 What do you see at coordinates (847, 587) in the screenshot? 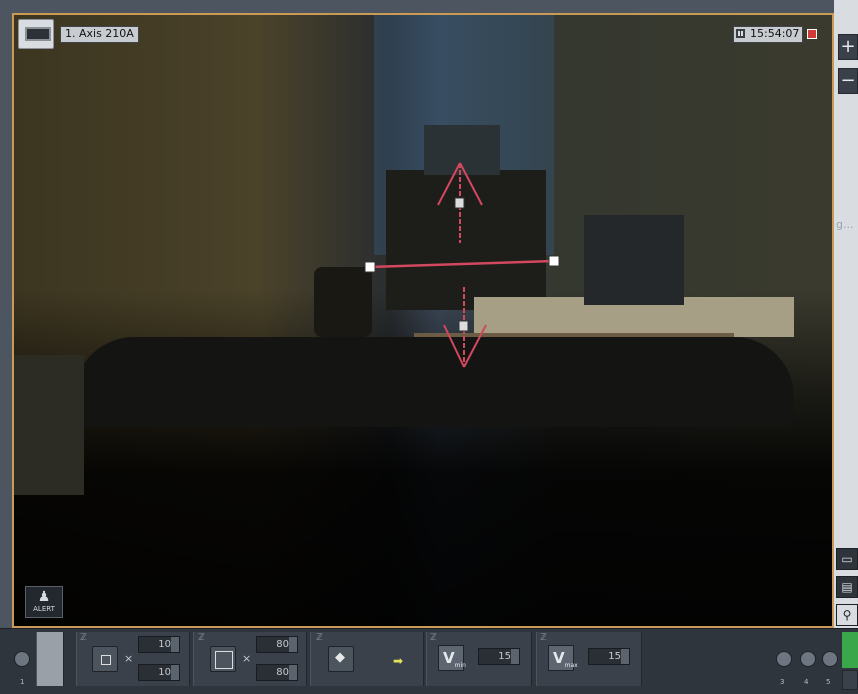
I see `archive-icon: ▤` at bounding box center [847, 587].